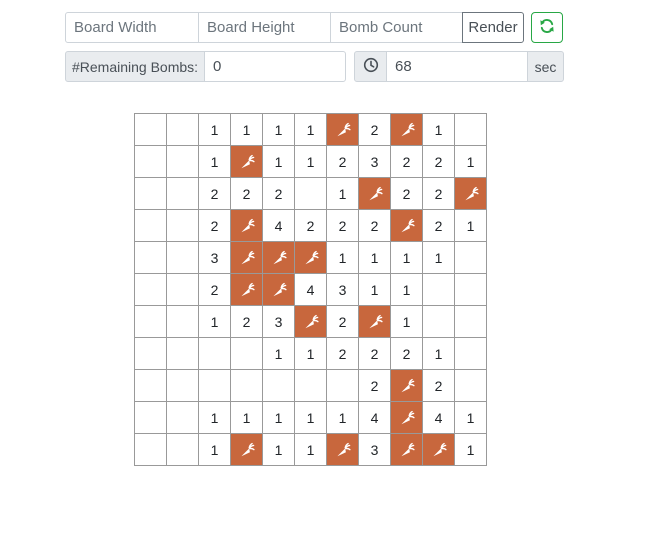 Image resolution: width=664 pixels, height=534 pixels. I want to click on board-height-input, so click(264, 27).